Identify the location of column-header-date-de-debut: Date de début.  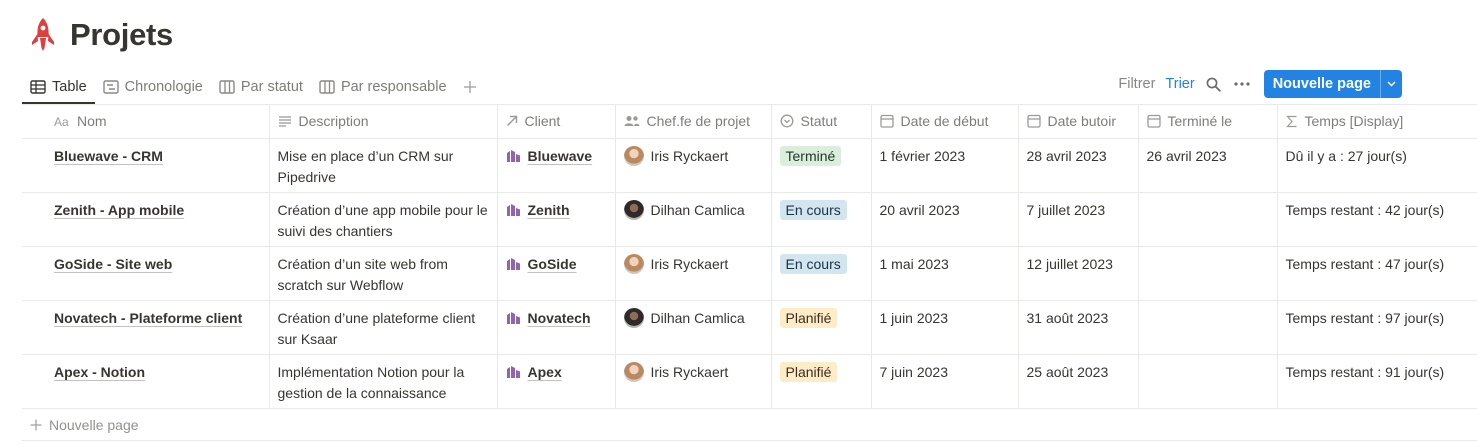
(945, 122).